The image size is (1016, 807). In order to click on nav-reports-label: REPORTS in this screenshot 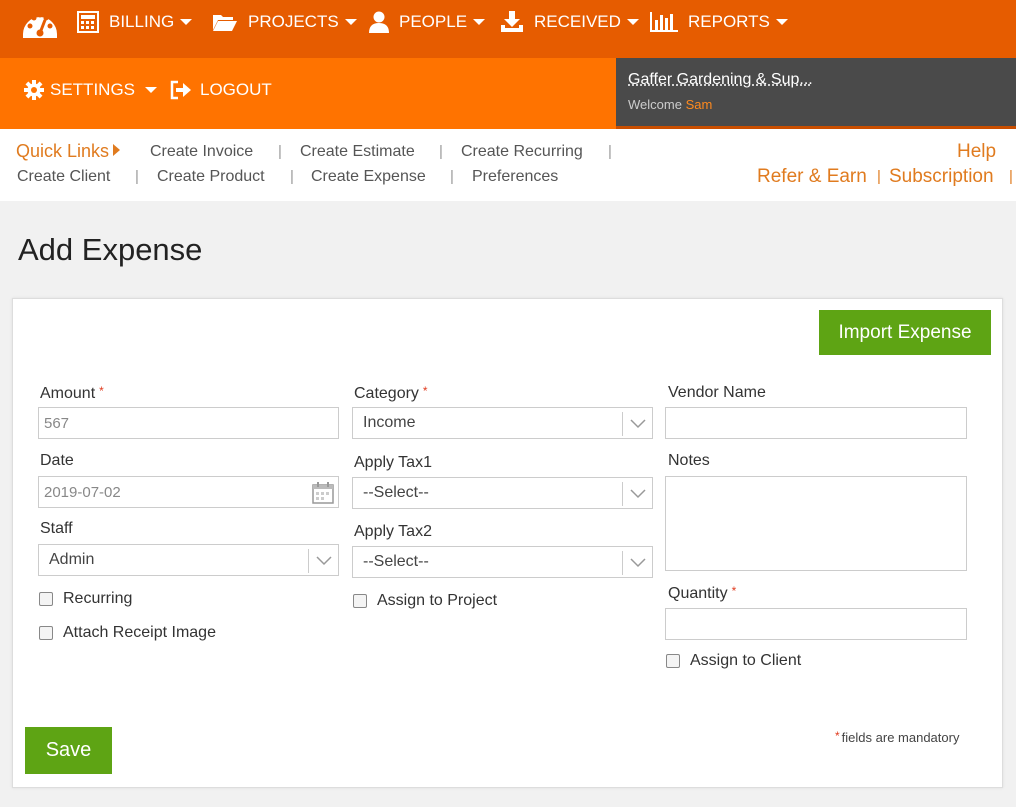, I will do `click(729, 21)`.